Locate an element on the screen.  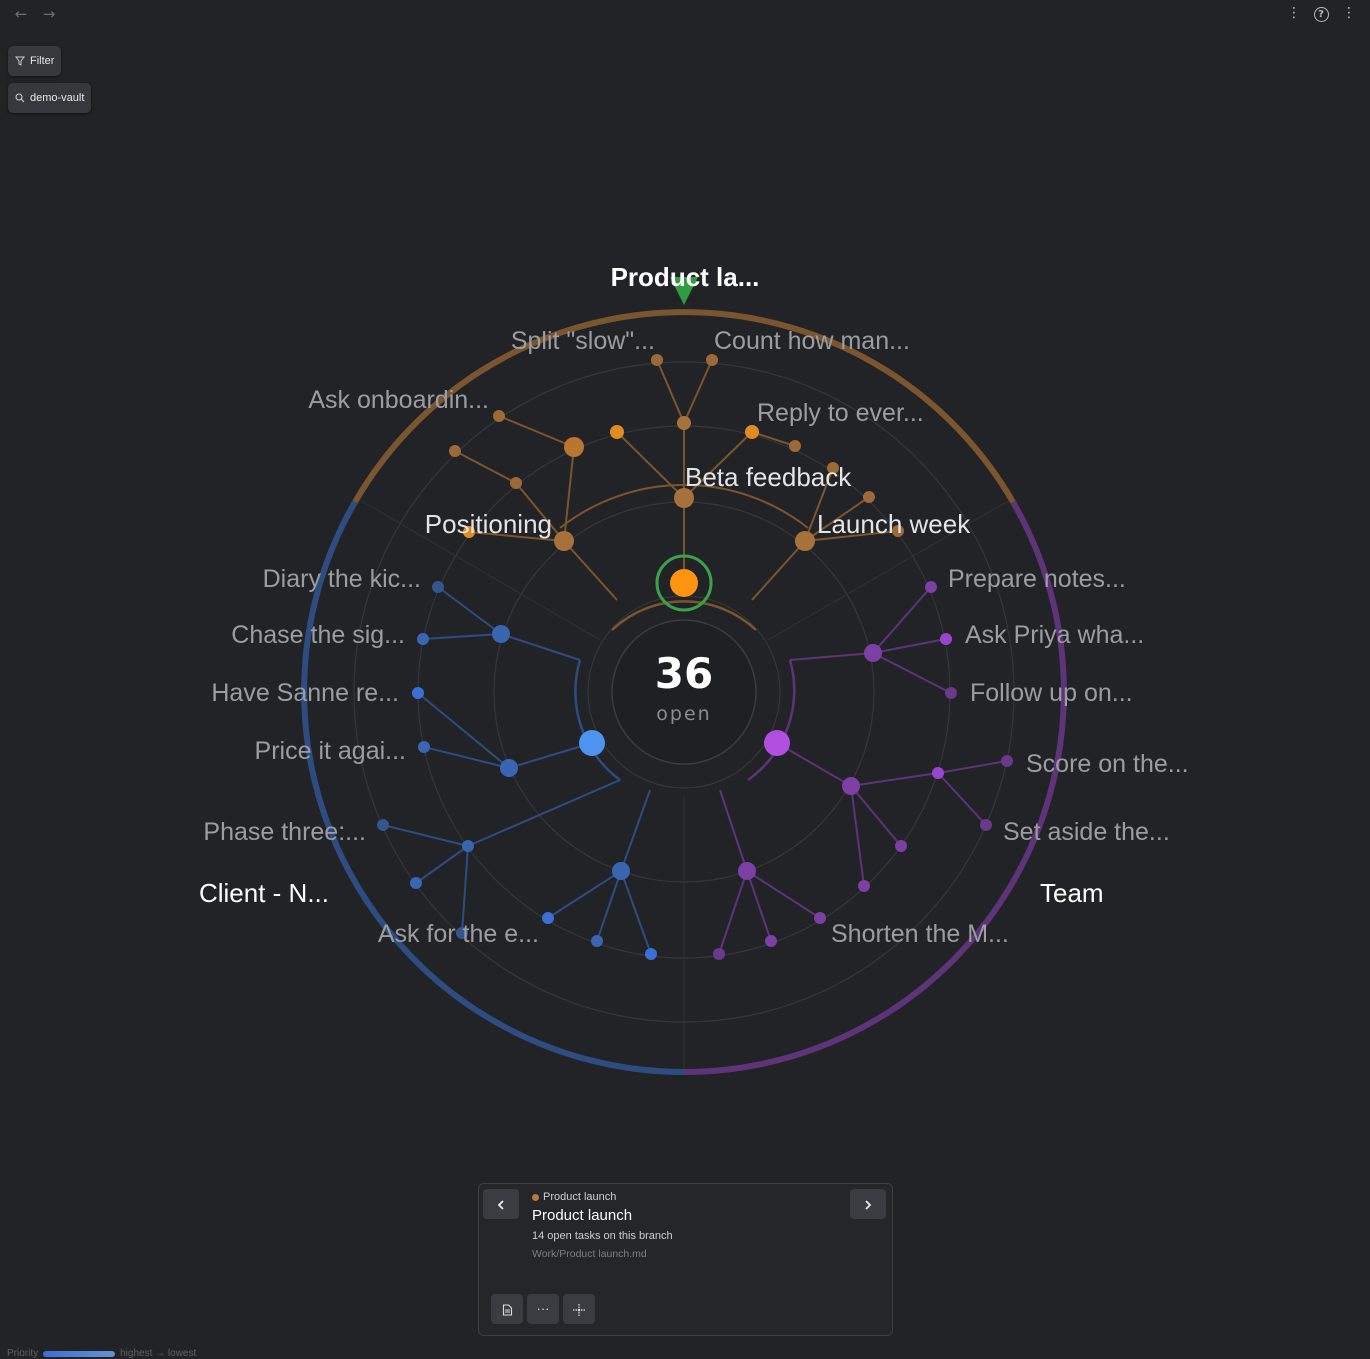
label-team: Team is located at coordinates (1072, 893).